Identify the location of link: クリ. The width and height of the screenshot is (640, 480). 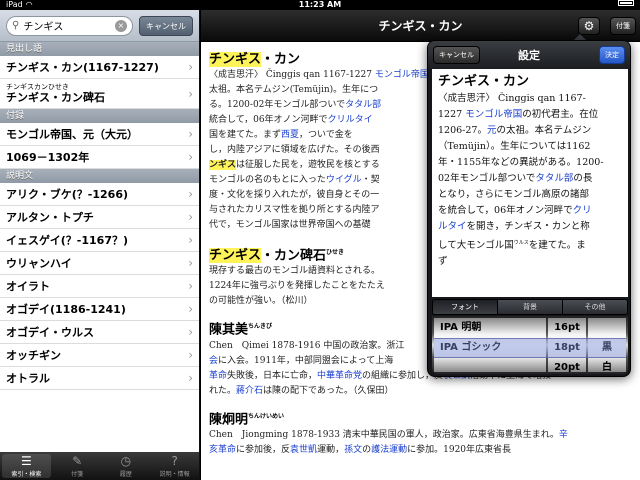
(582, 210).